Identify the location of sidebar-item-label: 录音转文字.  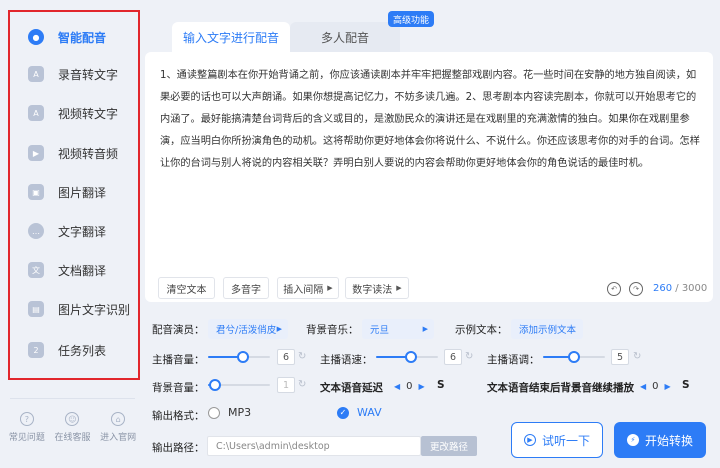
(88, 74).